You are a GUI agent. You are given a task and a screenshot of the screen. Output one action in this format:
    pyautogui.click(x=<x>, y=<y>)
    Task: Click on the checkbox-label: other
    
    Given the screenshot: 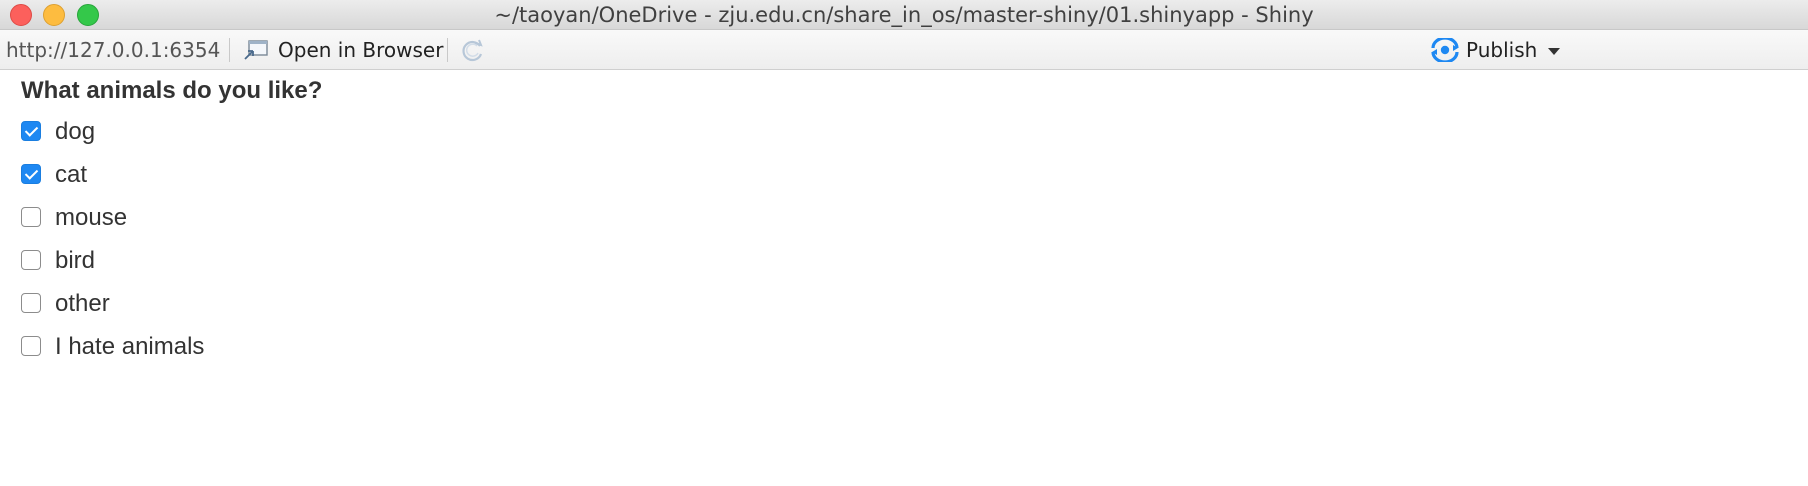 What is the action you would take?
    pyautogui.click(x=82, y=303)
    